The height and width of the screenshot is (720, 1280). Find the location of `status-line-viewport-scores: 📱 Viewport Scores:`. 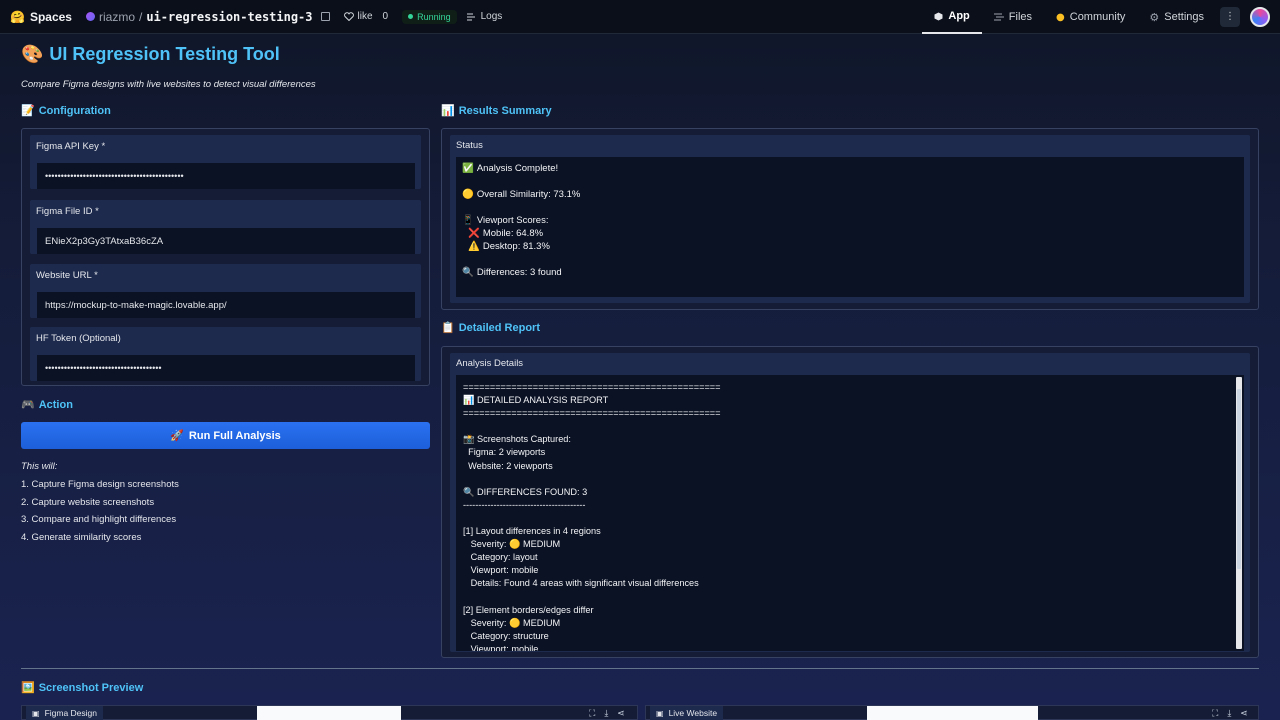

status-line-viewport-scores: 📱 Viewport Scores: is located at coordinates (505, 220).